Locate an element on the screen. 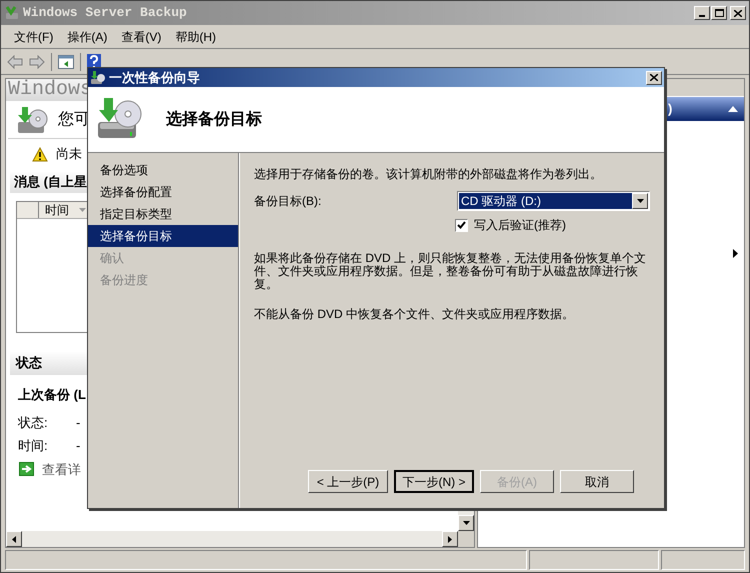  warning-text: 尚未 is located at coordinates (69, 154).